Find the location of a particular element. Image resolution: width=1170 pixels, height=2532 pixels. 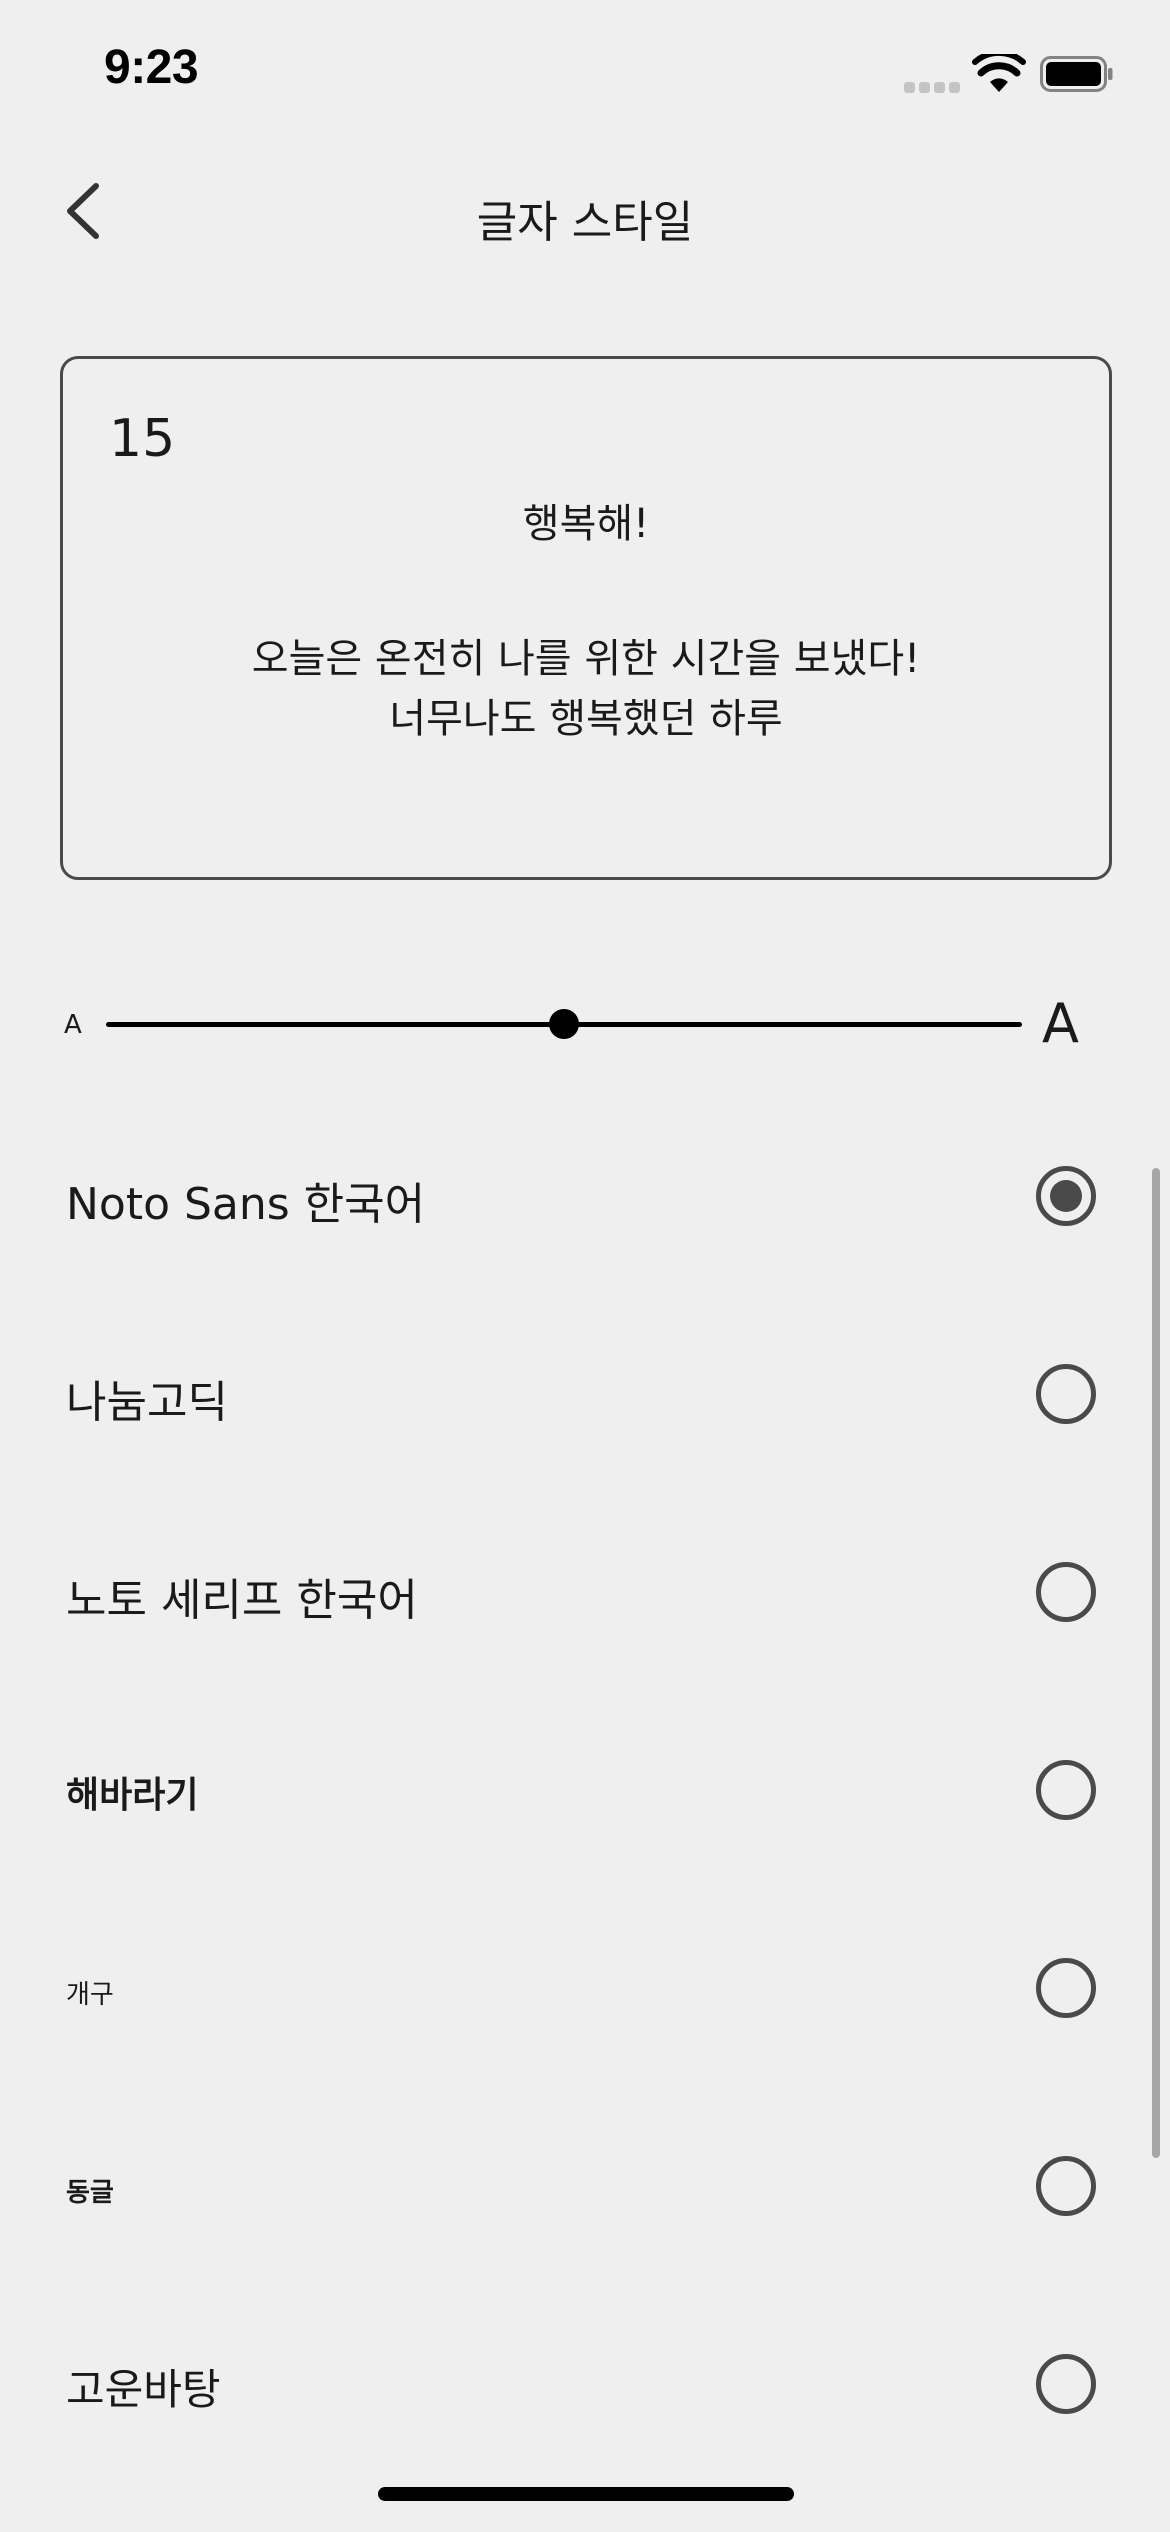

font-option-nanum-gothic: 나눔고딕 is located at coordinates (570, 1394).